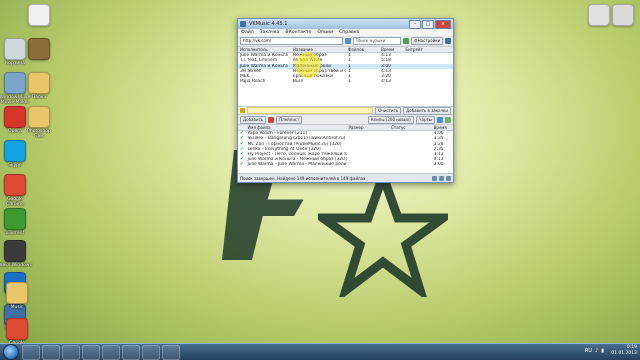 The height and width of the screenshot is (360, 640). I want to click on charts-button: Чарты, so click(425, 119).